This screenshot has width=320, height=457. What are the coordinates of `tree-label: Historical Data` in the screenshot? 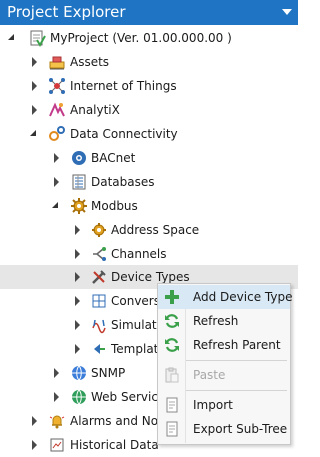 It's located at (114, 445).